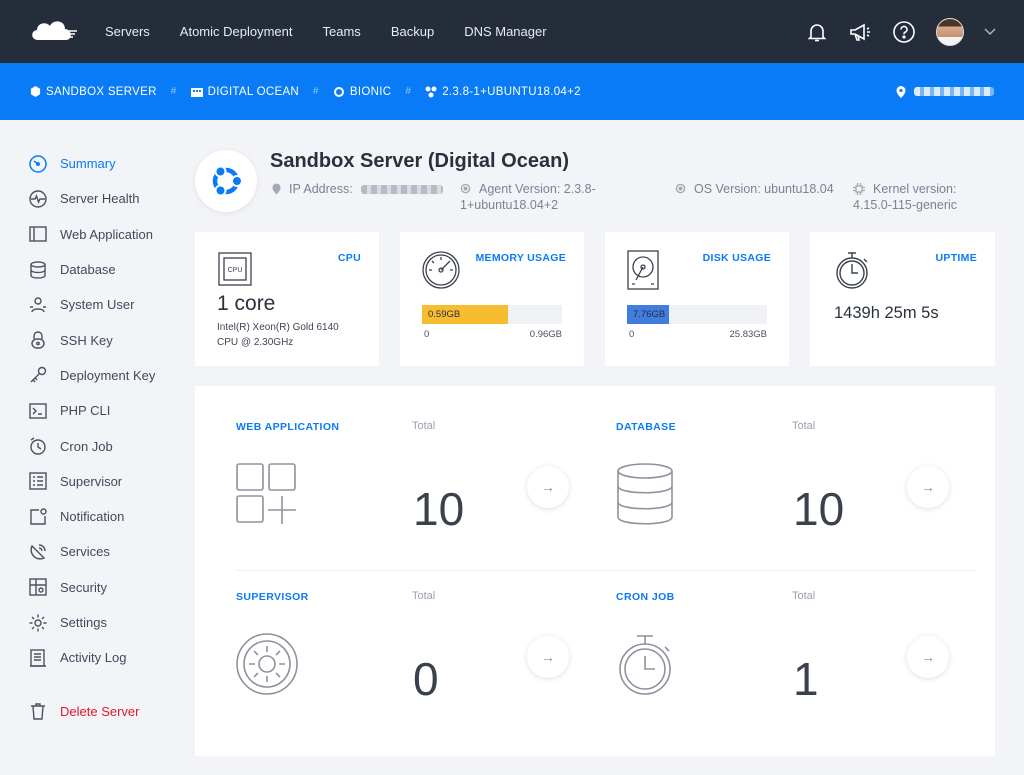 The width and height of the screenshot is (1024, 775). I want to click on chevron-down-icon, so click(990, 31).